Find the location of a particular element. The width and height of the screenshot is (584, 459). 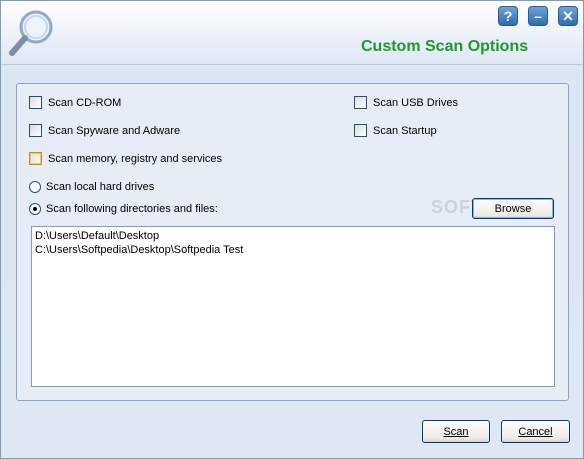

scan-local-drives-label: Scan local hard drives is located at coordinates (100, 187).